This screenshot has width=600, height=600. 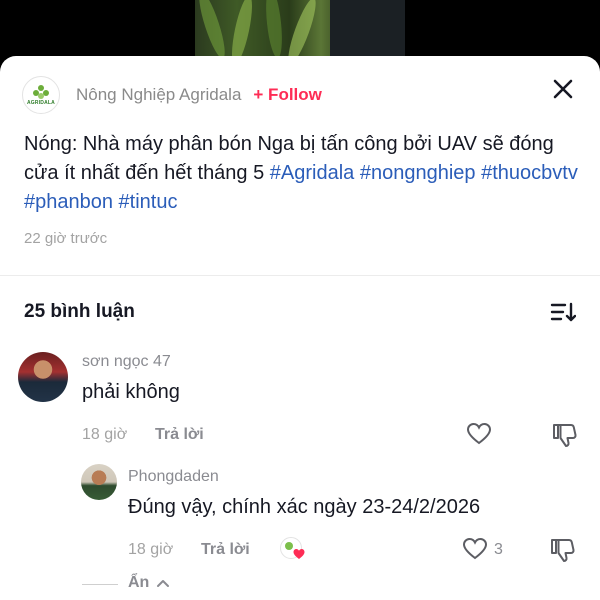 I want to click on hide-divider, so click(x=100, y=584).